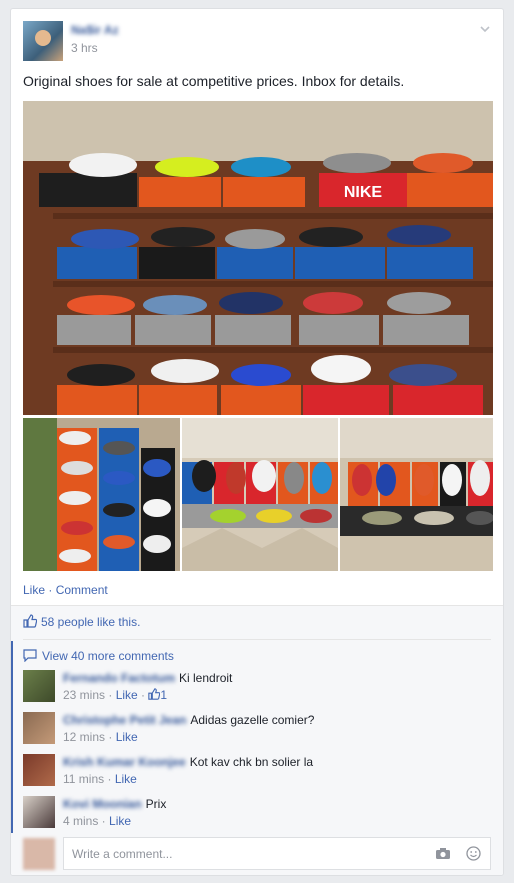 This screenshot has height=883, width=514. I want to click on comment-meta: 11 mins · Like, so click(100, 779).